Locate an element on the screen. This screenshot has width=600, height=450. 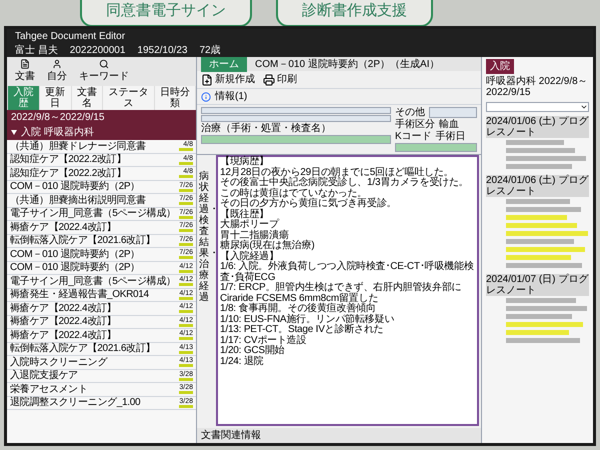
patient-name: 富士 昌夫 is located at coordinates (36, 51).